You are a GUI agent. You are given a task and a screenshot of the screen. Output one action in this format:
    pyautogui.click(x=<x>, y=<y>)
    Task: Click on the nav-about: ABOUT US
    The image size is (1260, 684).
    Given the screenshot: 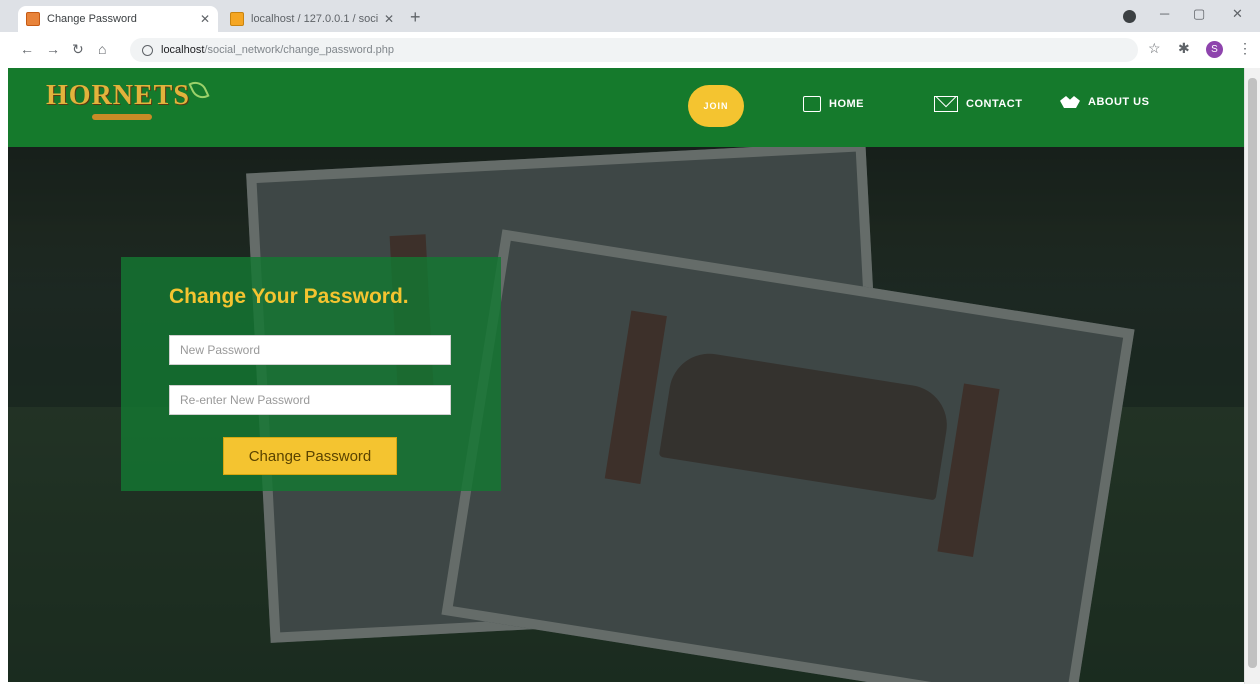 What is the action you would take?
    pyautogui.click(x=1104, y=102)
    